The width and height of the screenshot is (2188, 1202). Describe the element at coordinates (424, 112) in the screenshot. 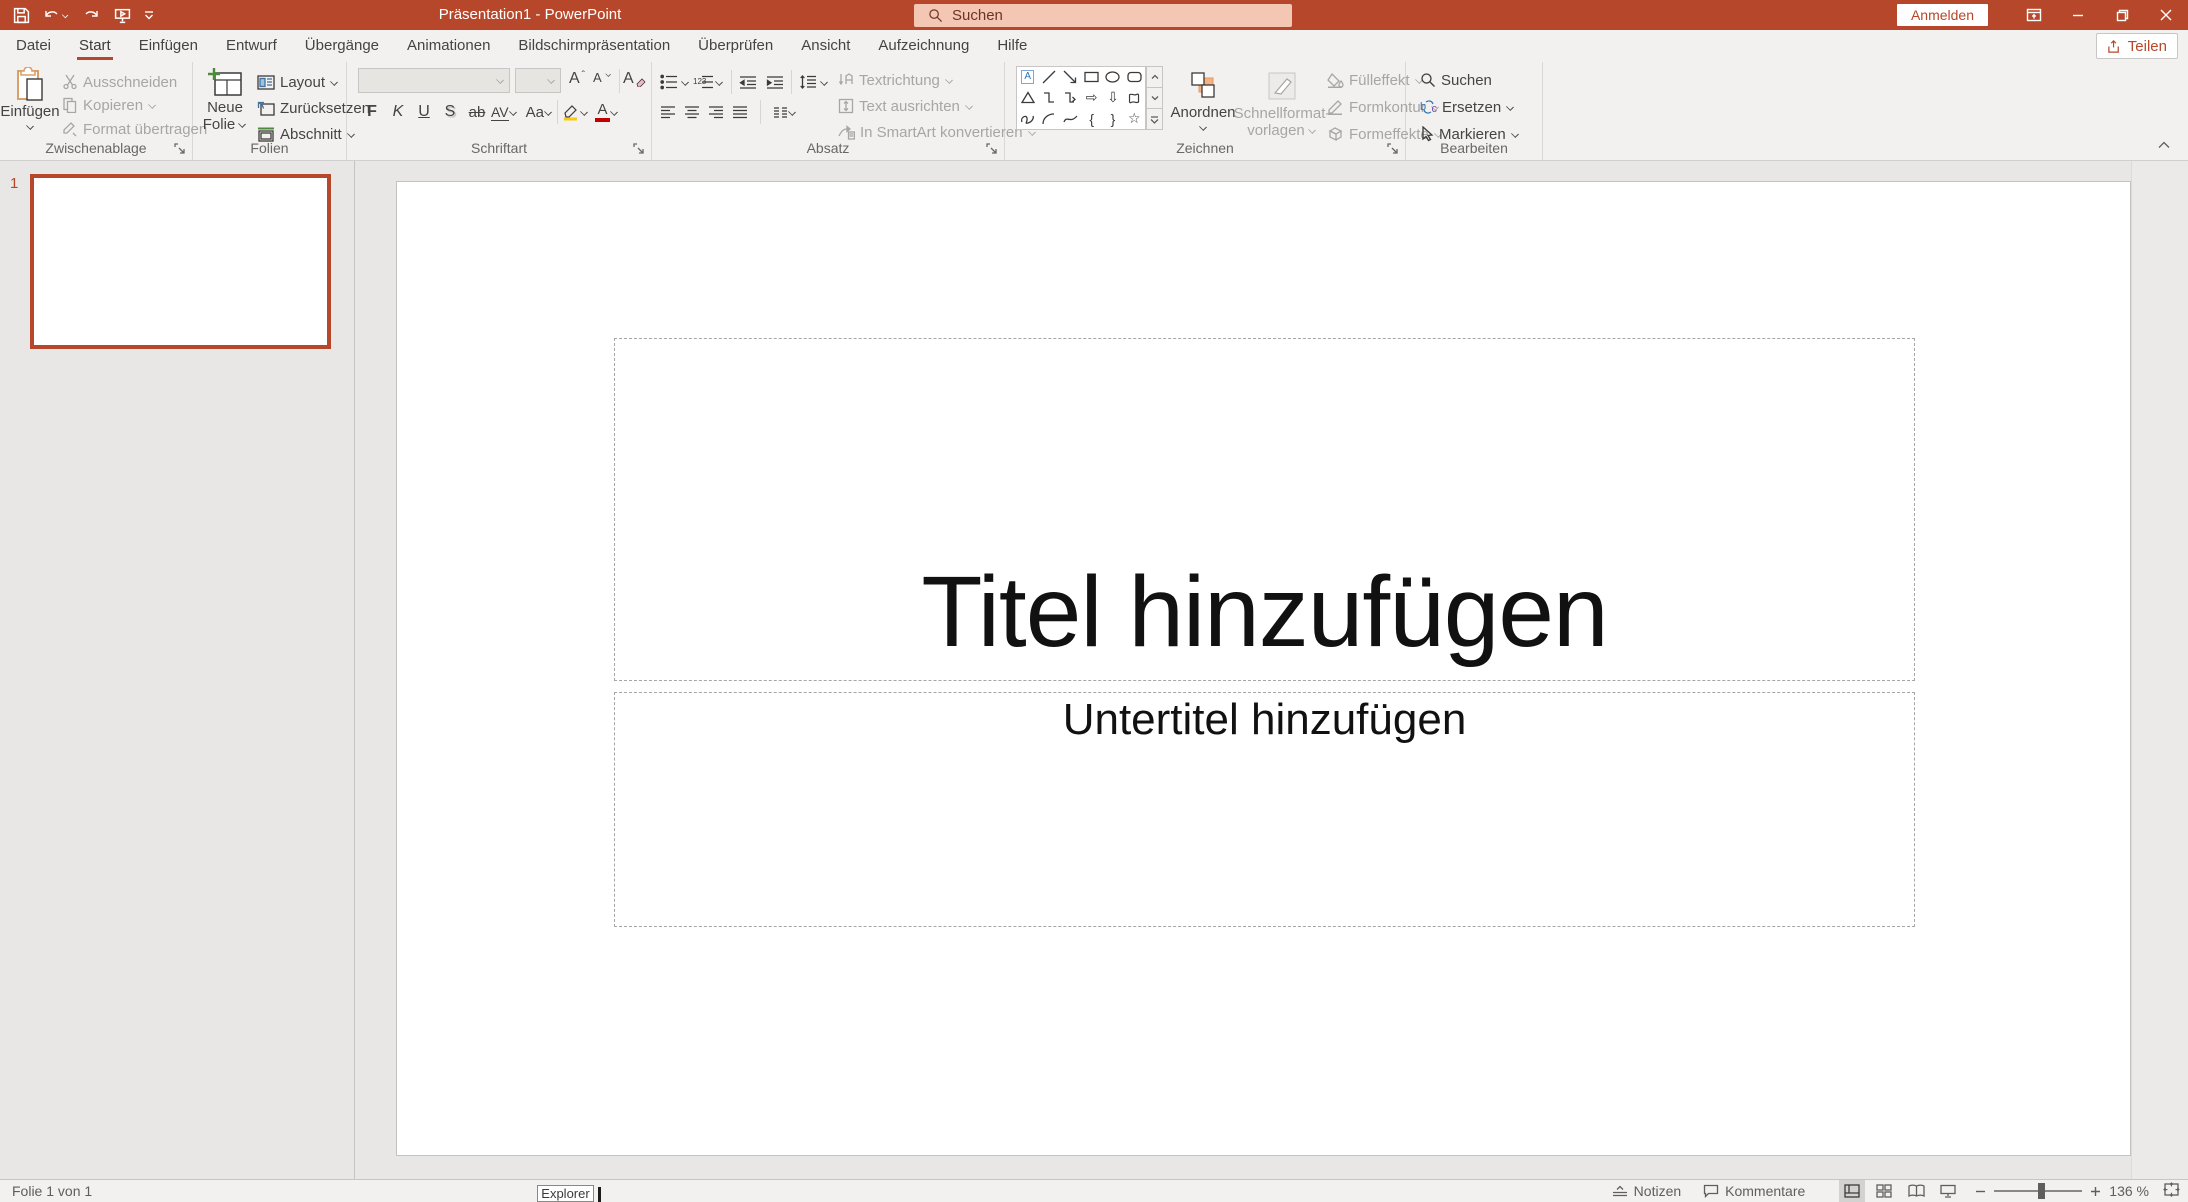

I see `underline-button: U` at that location.